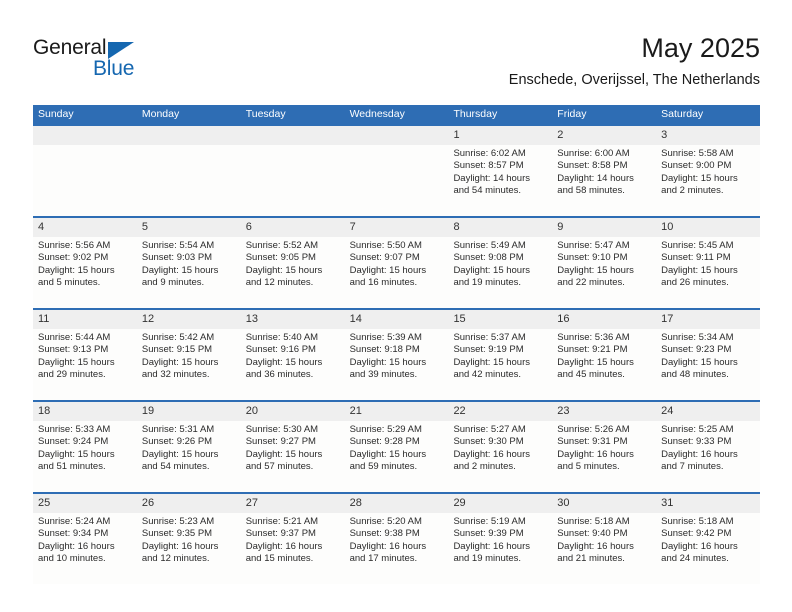  I want to click on sunrise-text: Sunrise: 5:29 AM, so click(385, 429).